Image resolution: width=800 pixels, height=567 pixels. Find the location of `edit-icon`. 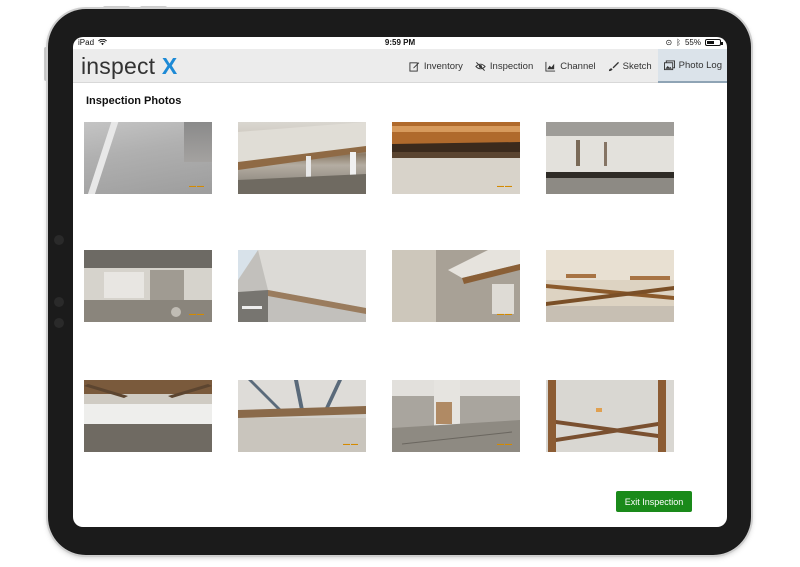

edit-icon is located at coordinates (414, 66).